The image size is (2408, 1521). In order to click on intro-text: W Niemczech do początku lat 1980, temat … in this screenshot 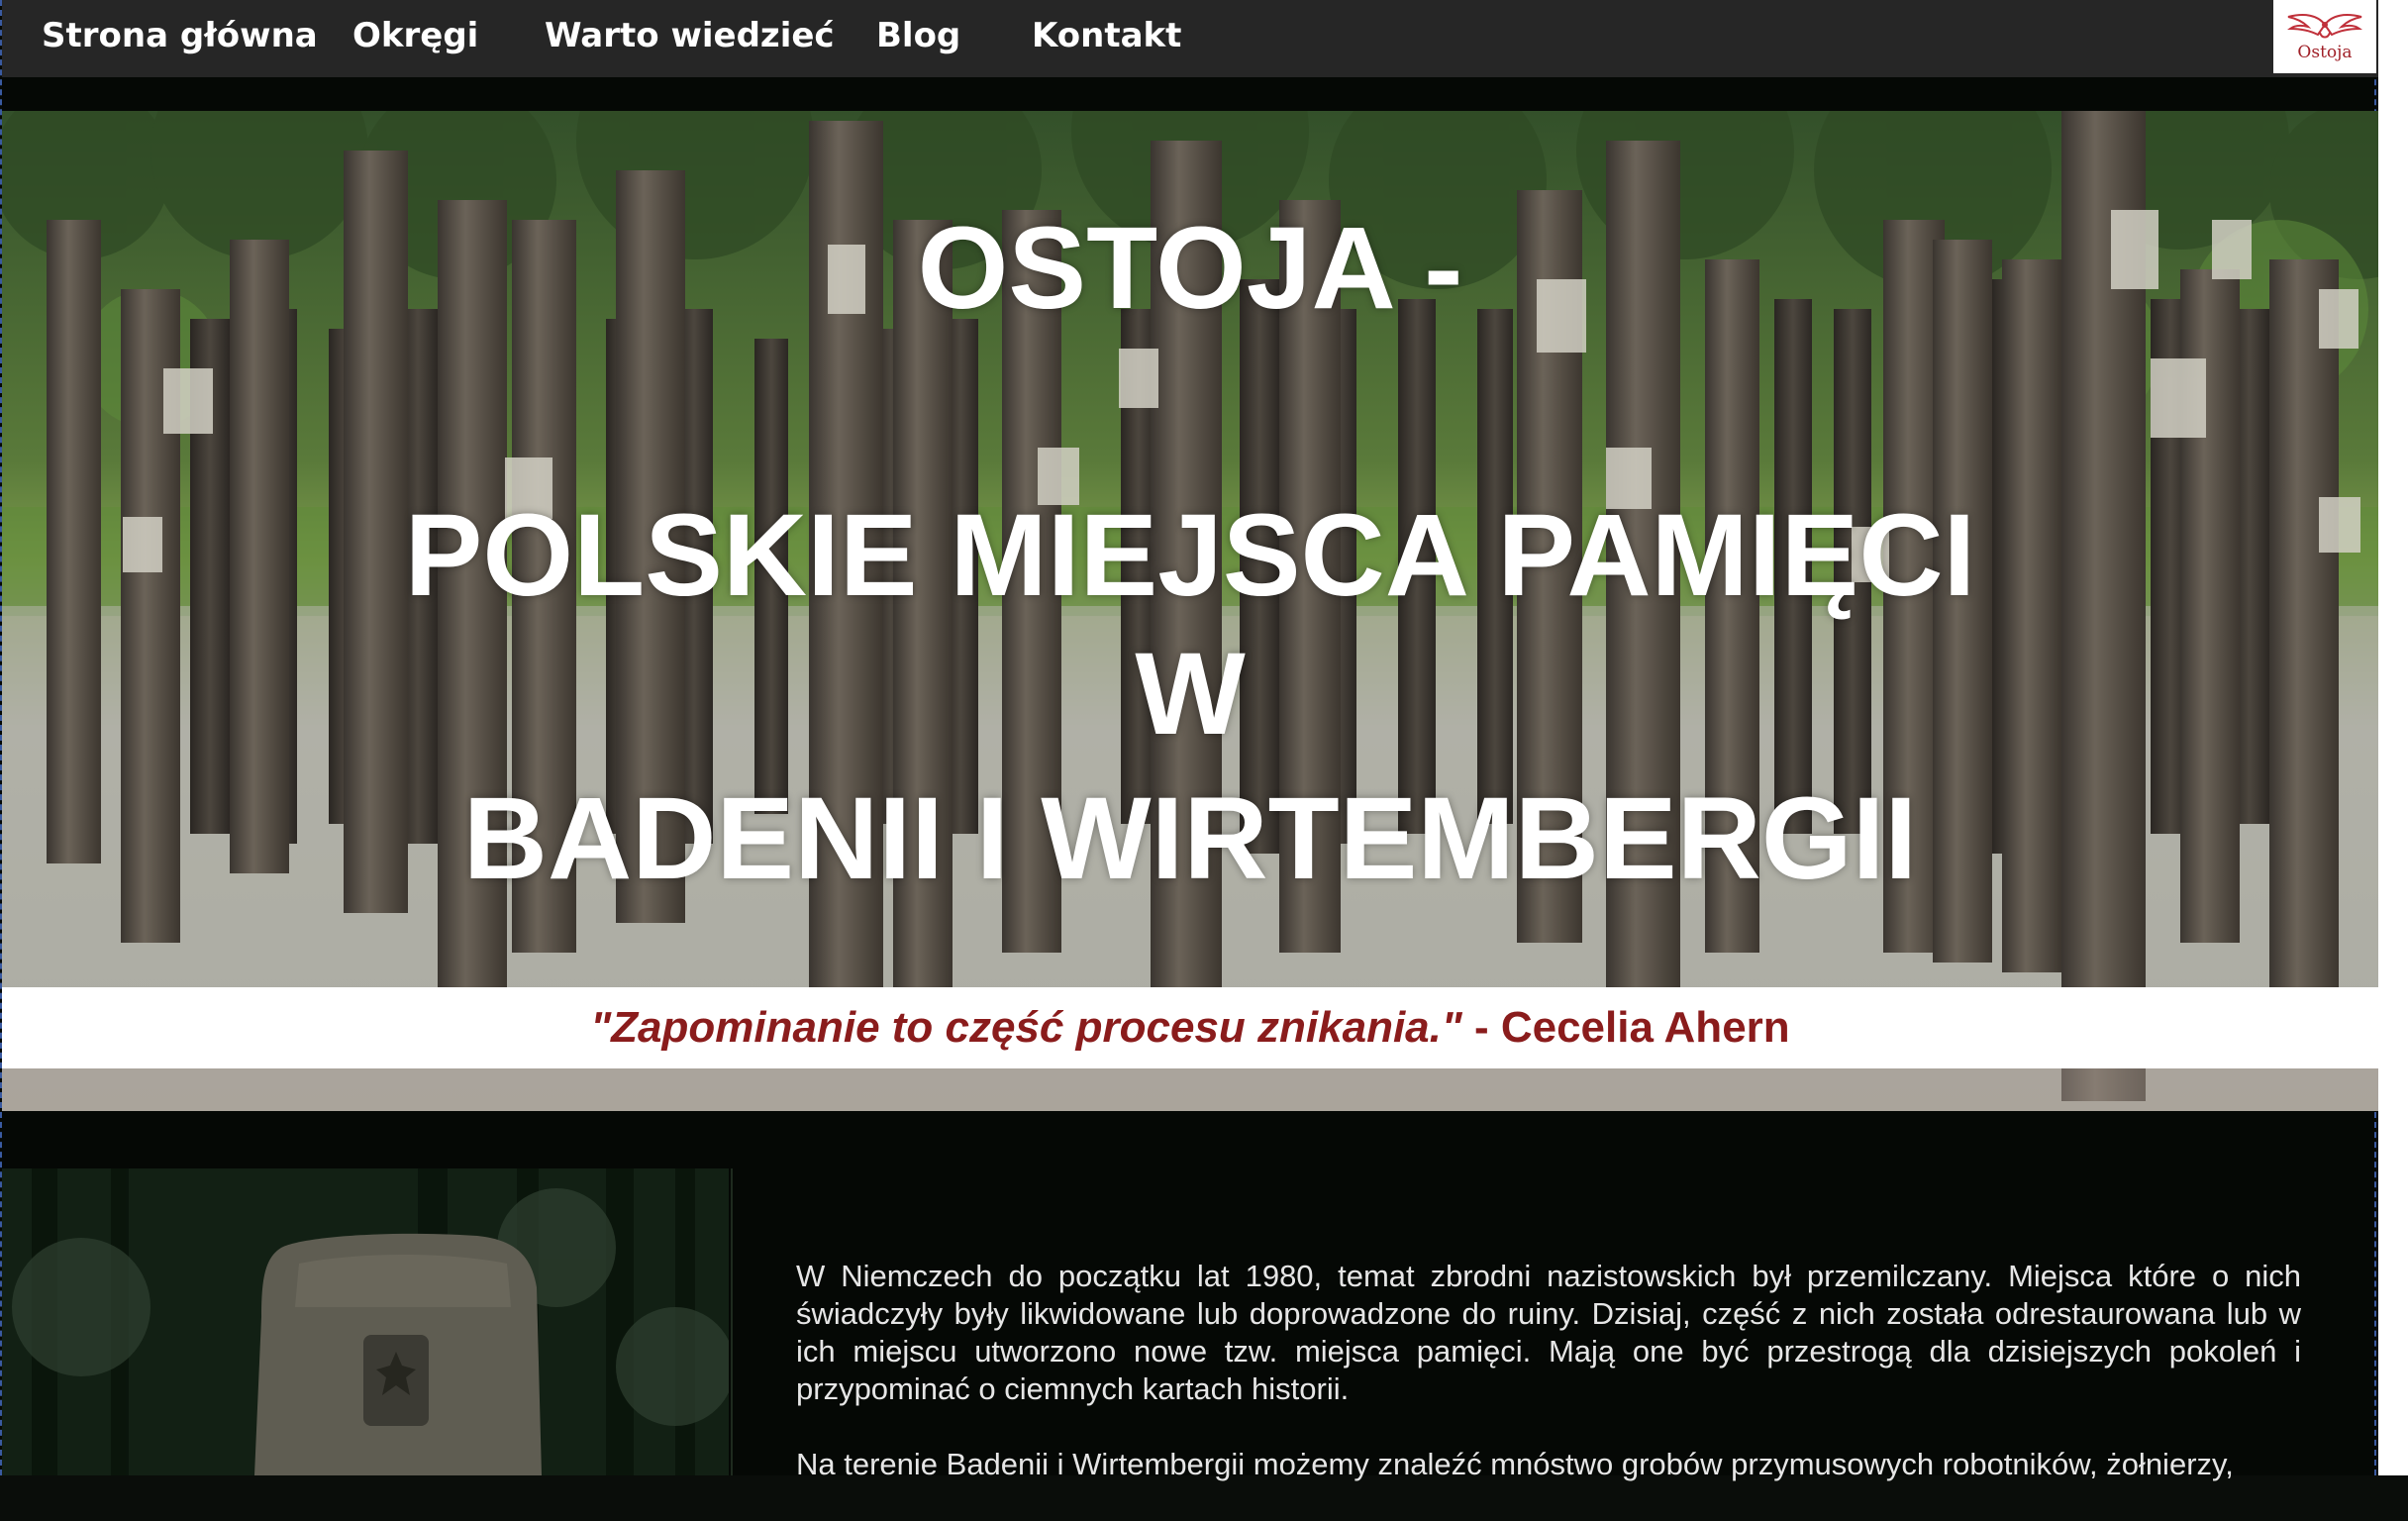, I will do `click(1548, 1390)`.